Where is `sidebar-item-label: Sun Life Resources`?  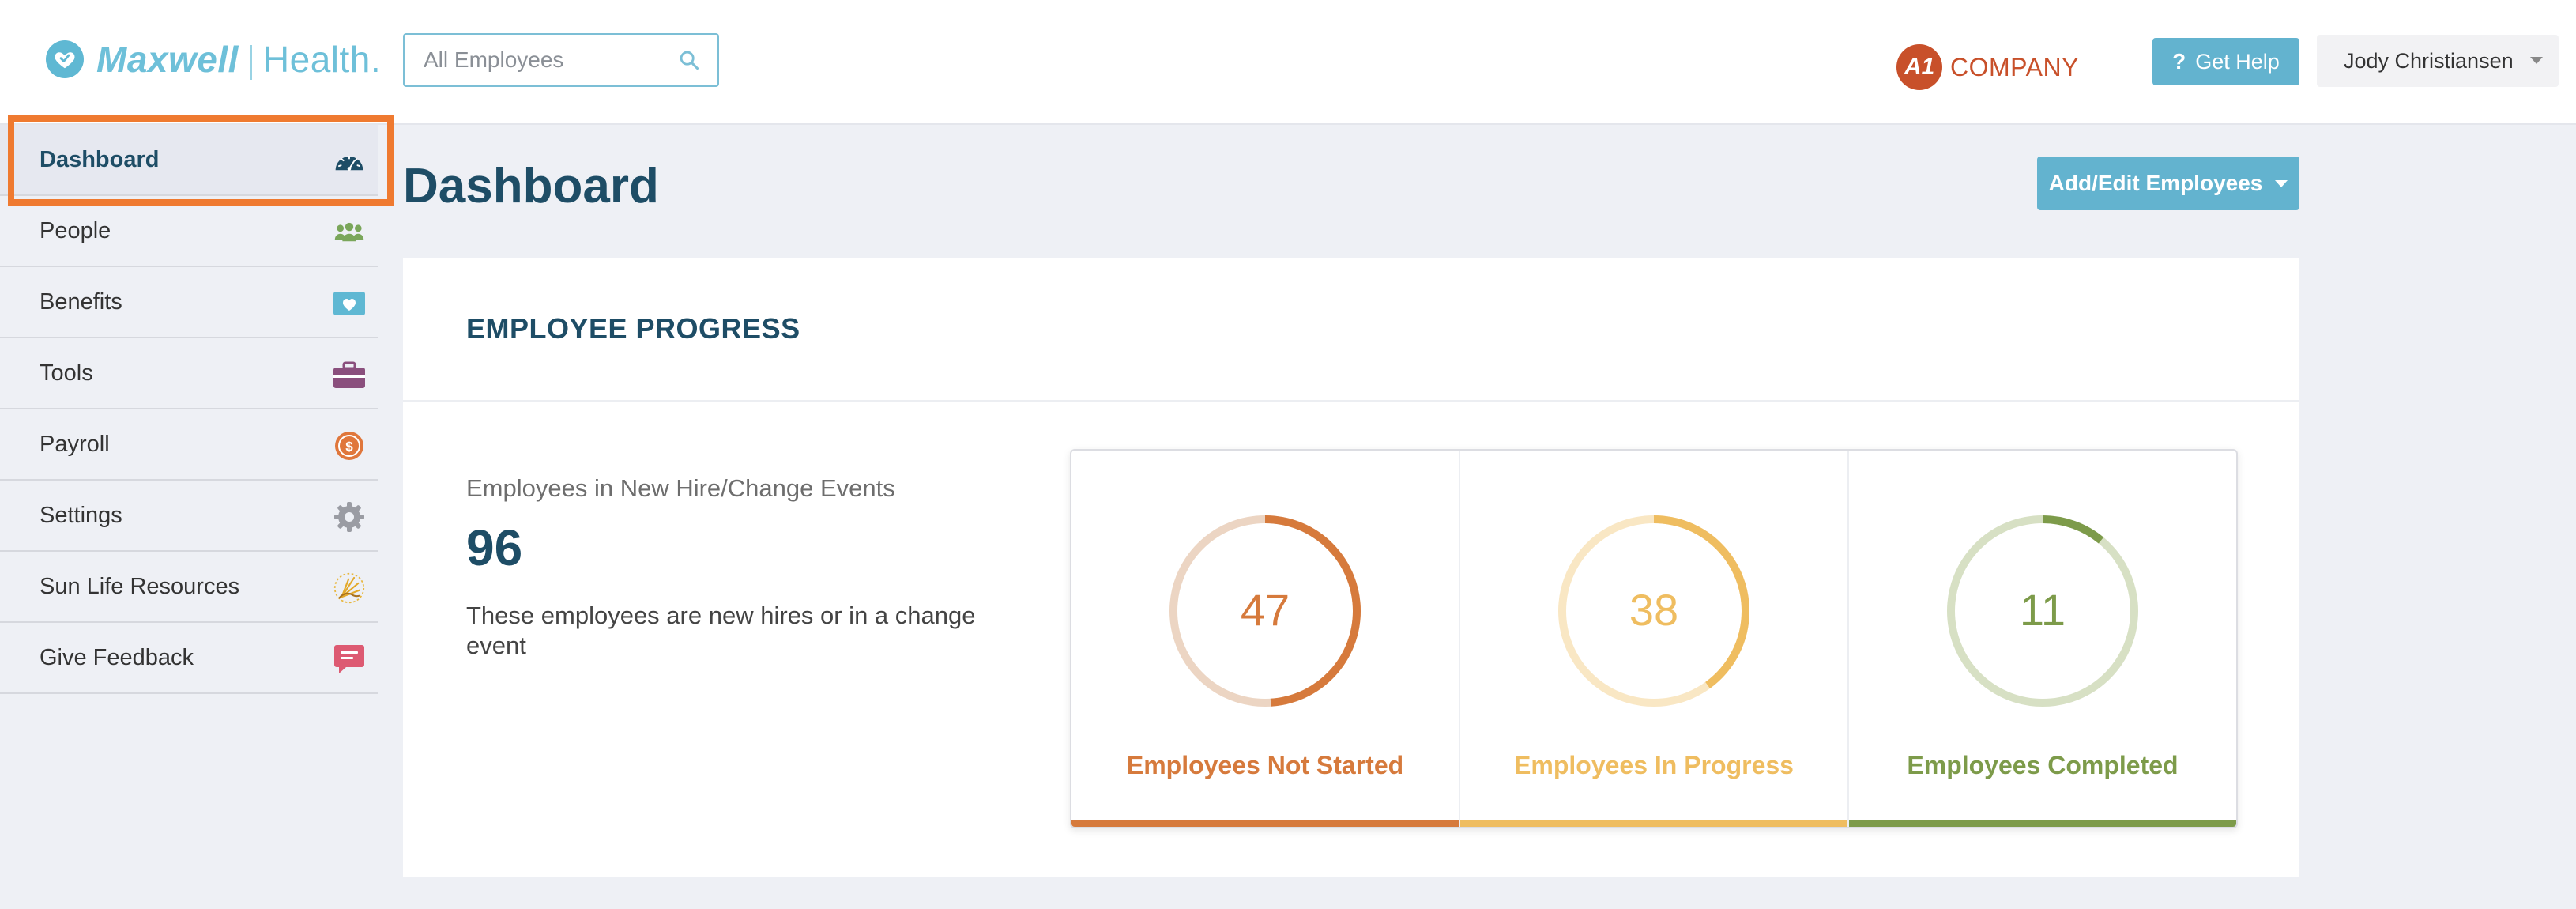
sidebar-item-label: Sun Life Resources is located at coordinates (140, 586).